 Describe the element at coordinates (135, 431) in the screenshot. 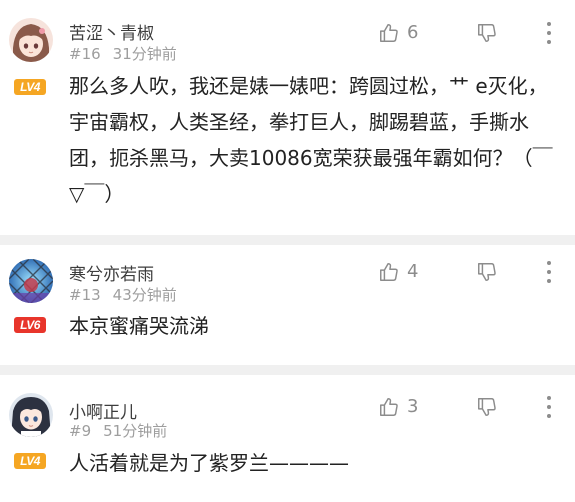

I see `timestamp: 51分钟前` at that location.